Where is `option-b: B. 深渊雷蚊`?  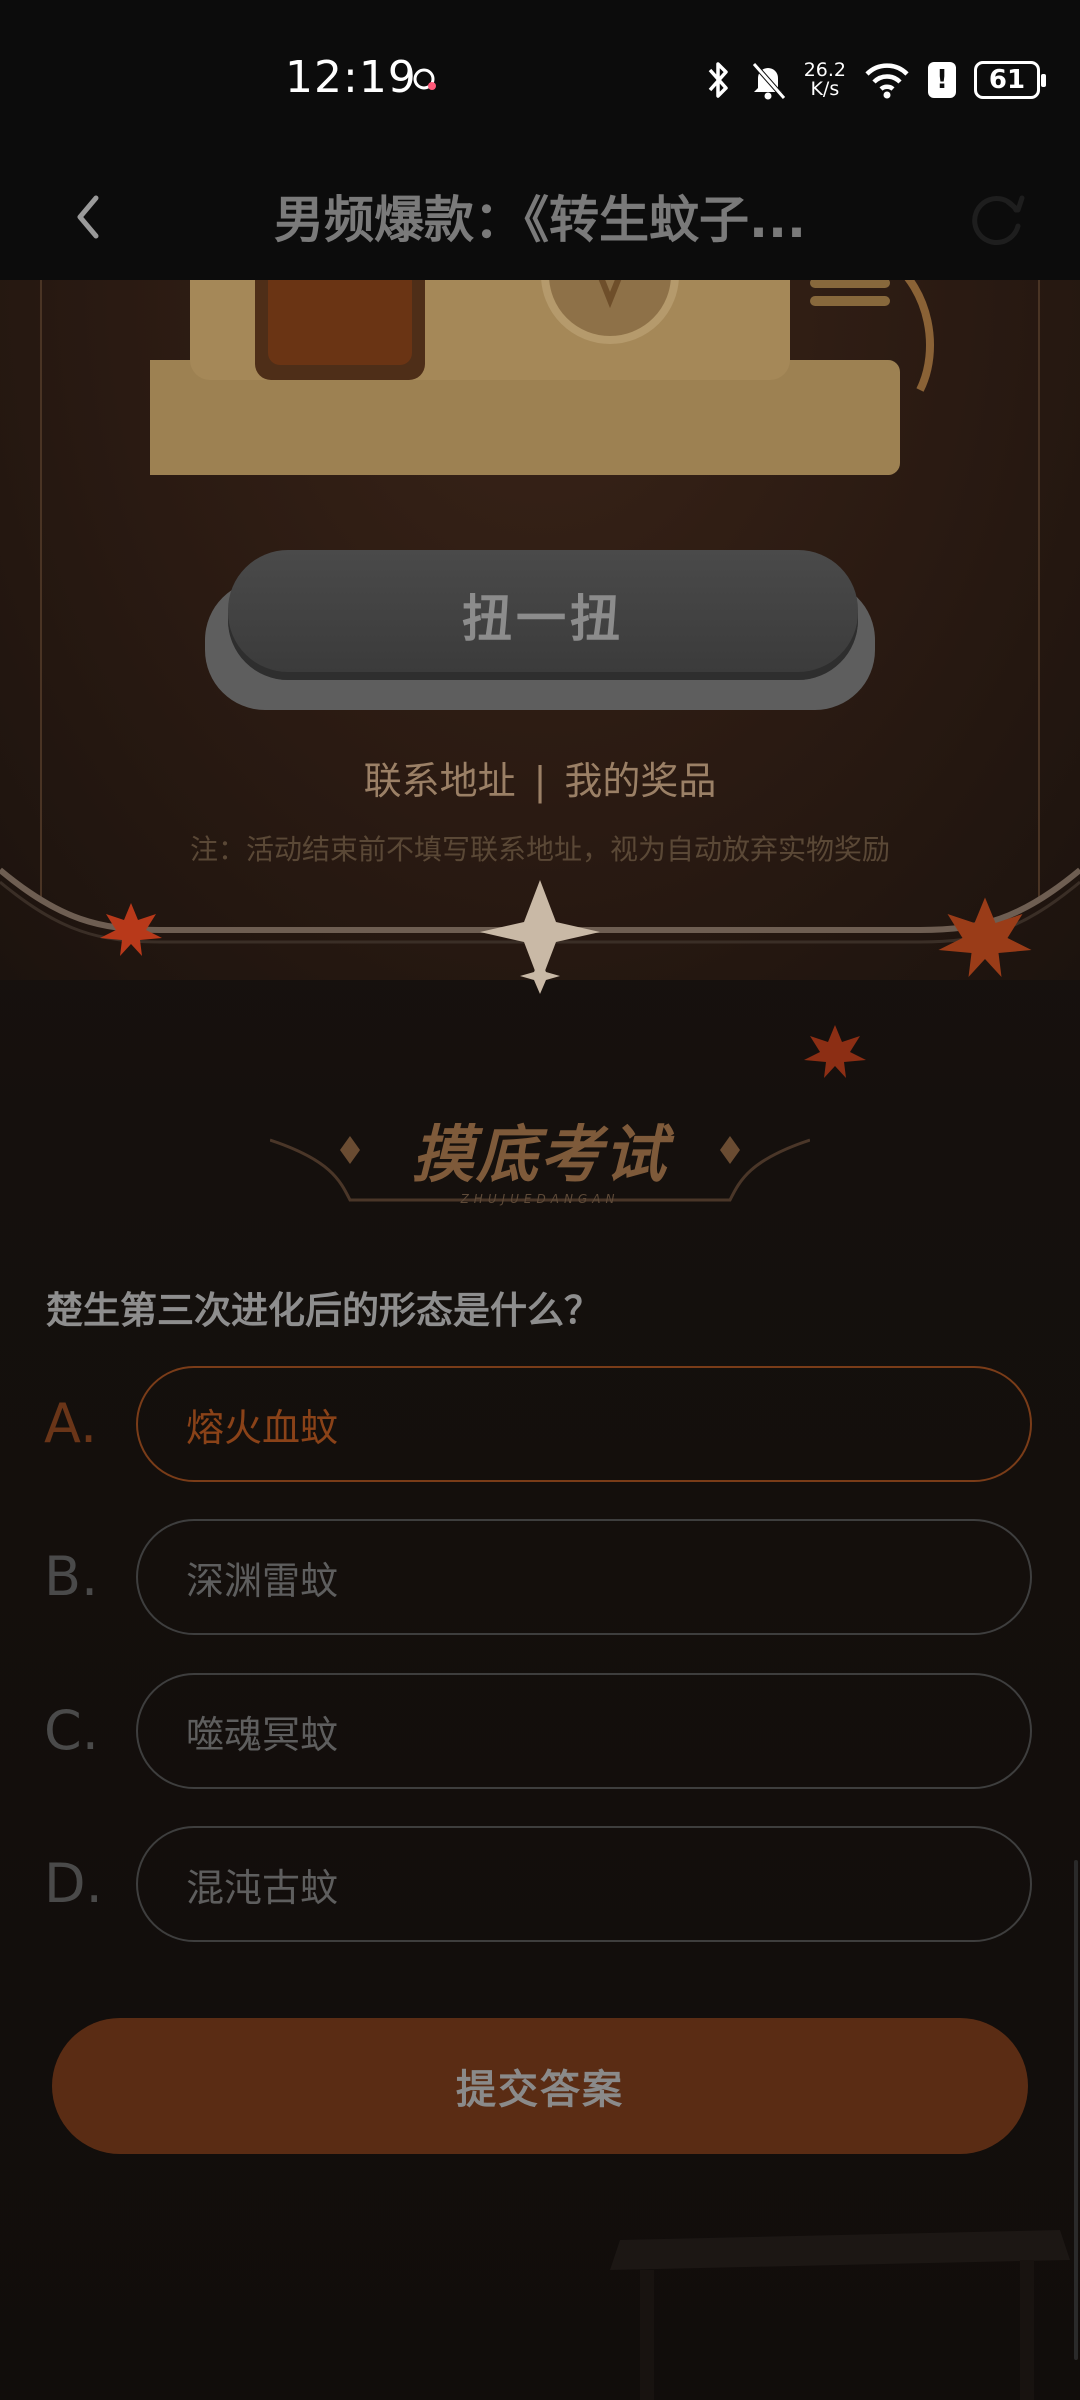 option-b: B. 深渊雷蚊 is located at coordinates (540, 1579).